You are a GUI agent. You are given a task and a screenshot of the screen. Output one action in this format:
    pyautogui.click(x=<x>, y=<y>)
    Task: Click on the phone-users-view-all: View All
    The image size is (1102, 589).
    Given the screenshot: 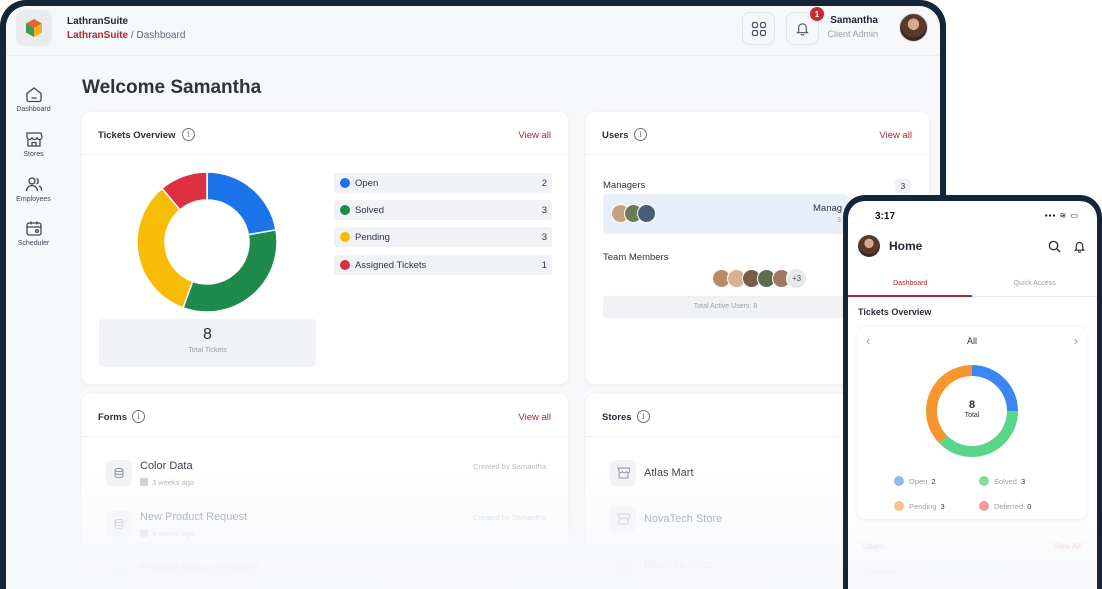 What is the action you would take?
    pyautogui.click(x=1067, y=546)
    